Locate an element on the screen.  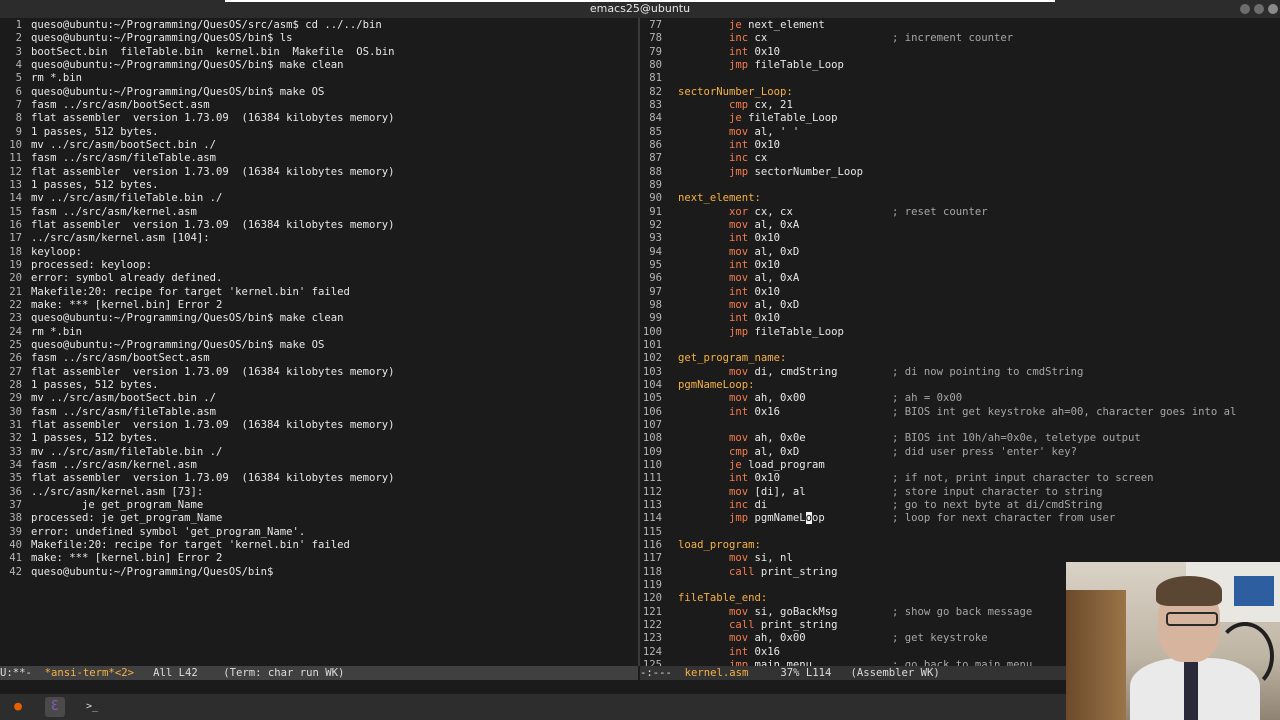
minimize-icon is located at coordinates (1245, 9).